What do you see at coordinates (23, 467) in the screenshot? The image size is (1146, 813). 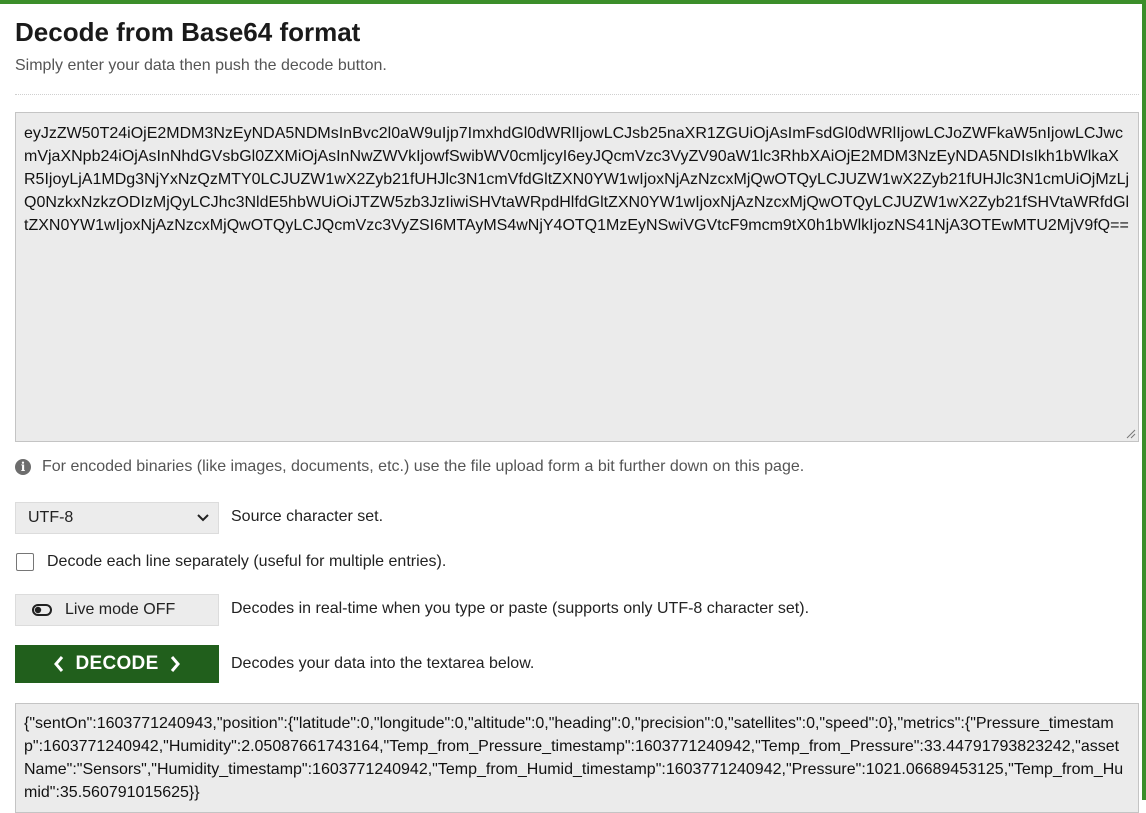 I see `info-icon: i` at bounding box center [23, 467].